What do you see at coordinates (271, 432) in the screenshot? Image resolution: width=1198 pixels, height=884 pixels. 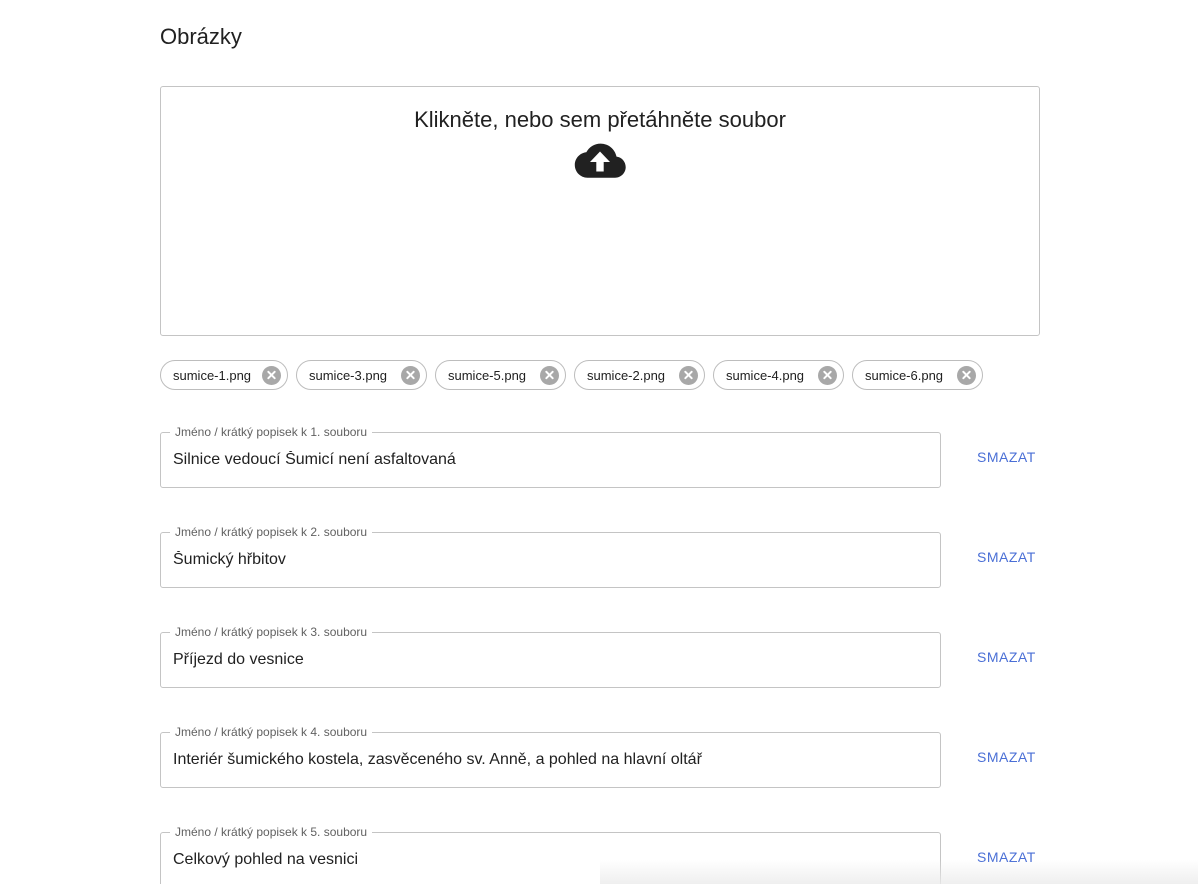 I see `caption-field-label: Jméno / krátký popisek k 1. souboru` at bounding box center [271, 432].